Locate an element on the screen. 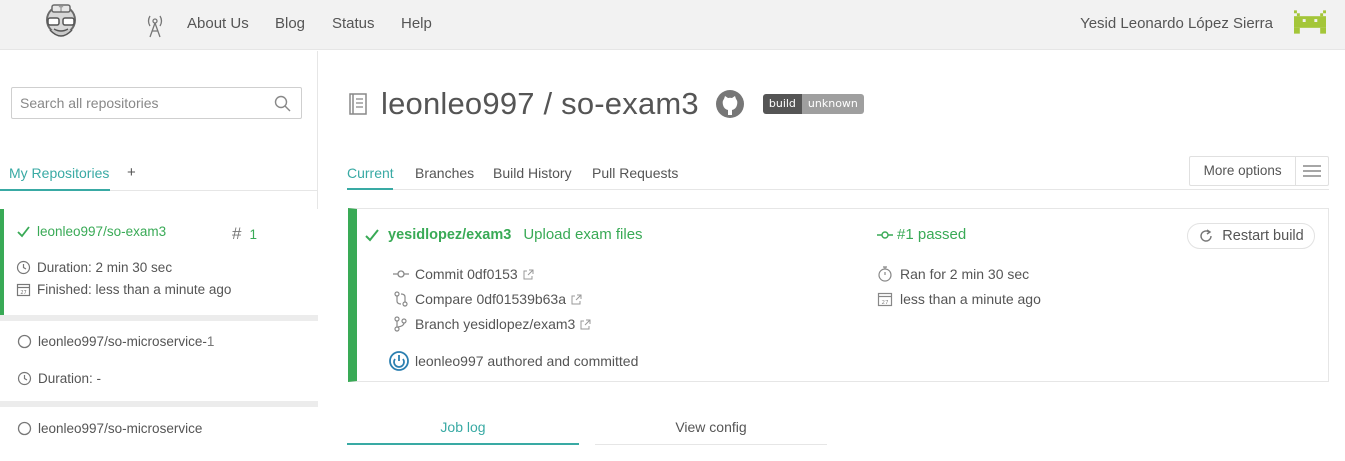  author-line: leonleo997 authored and committed is located at coordinates (527, 361).